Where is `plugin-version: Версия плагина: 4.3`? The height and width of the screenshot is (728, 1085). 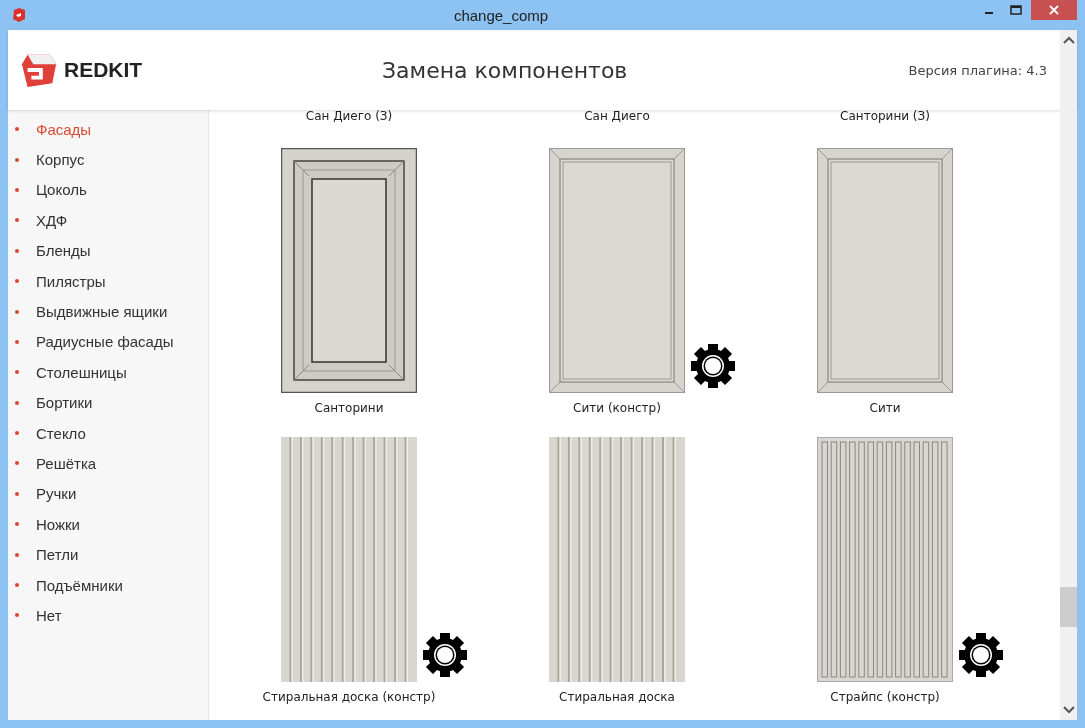
plugin-version: Версия плагина: 4.3 is located at coordinates (977, 70).